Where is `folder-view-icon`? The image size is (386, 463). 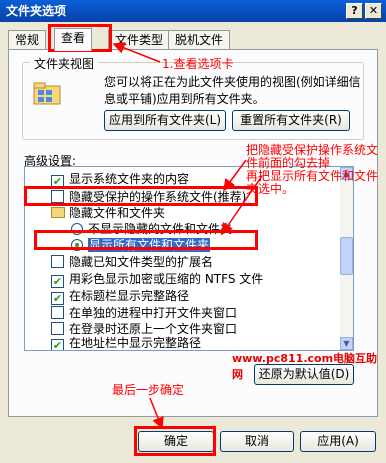 folder-view-icon is located at coordinates (47, 93).